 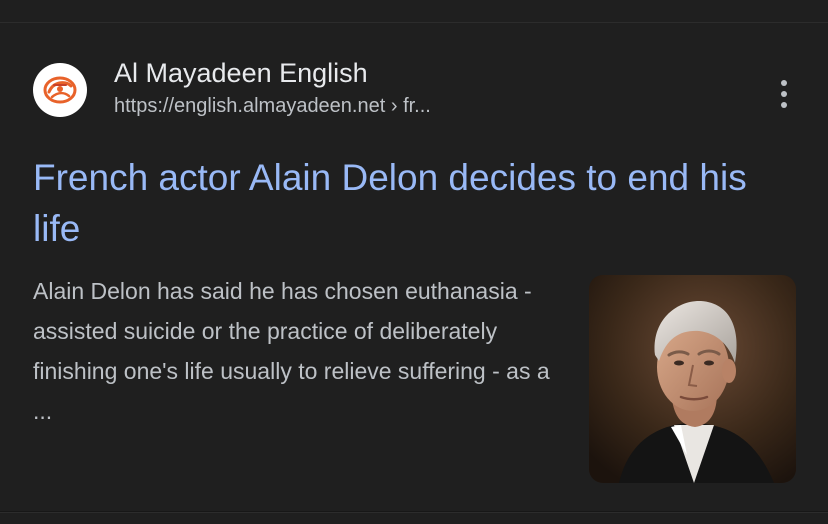 I want to click on site-name: Al Mayadeen English, so click(x=241, y=73).